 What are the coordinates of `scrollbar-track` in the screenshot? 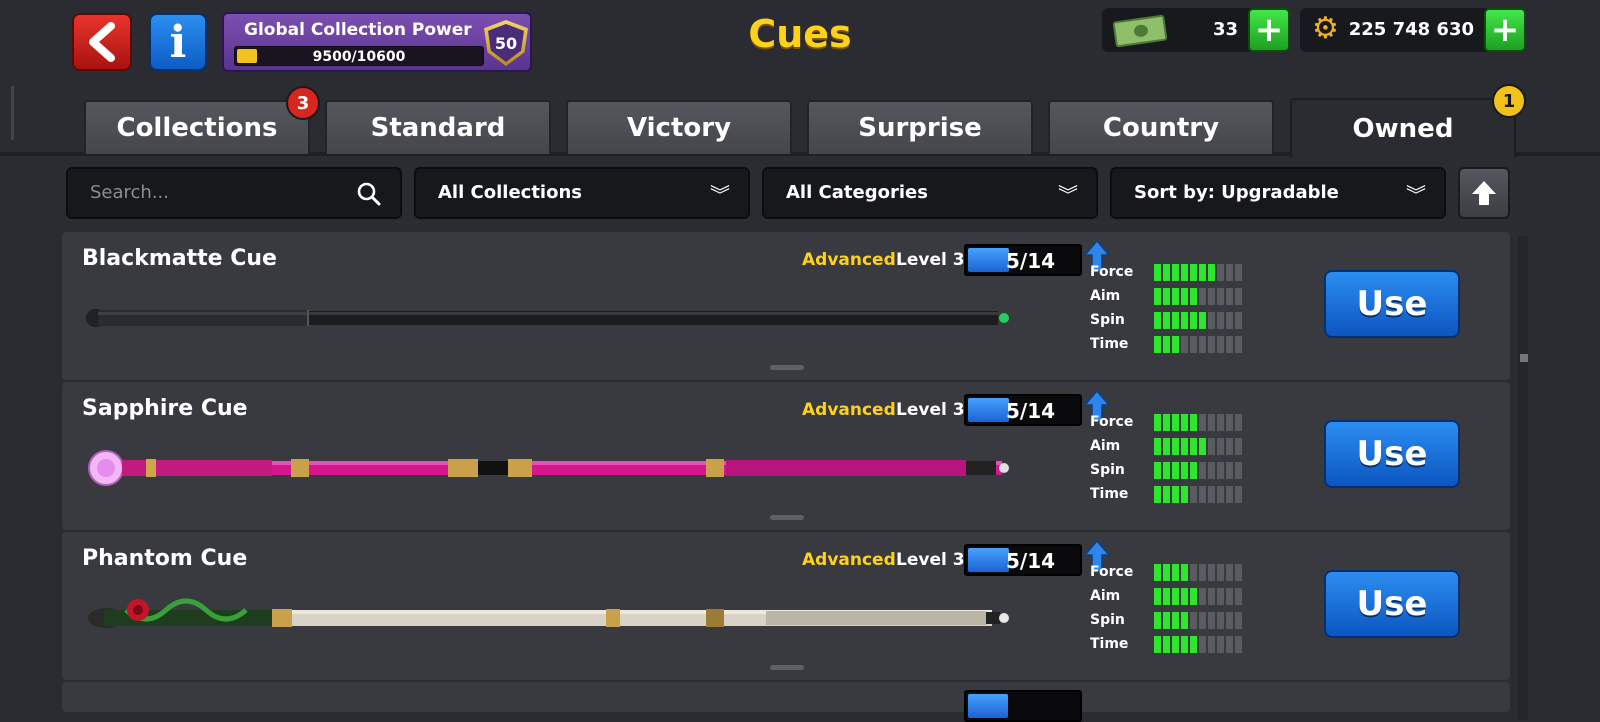 It's located at (1523, 478).